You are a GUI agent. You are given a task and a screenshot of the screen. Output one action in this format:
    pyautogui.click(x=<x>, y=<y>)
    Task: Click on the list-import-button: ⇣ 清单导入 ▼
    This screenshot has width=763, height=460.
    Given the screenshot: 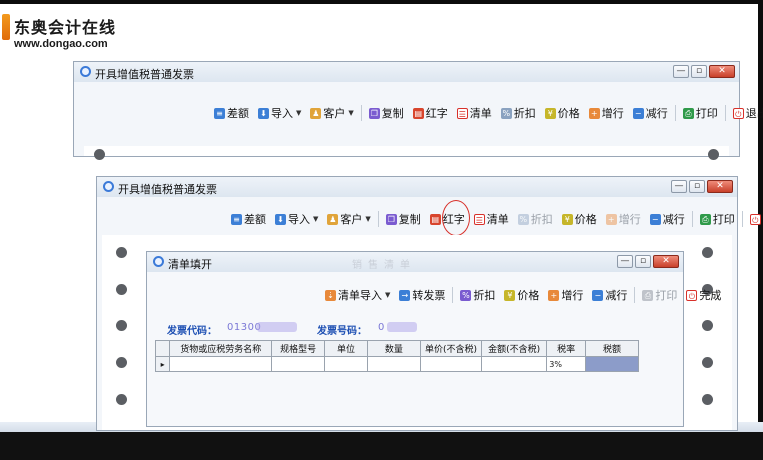 What is the action you would take?
    pyautogui.click(x=357, y=295)
    